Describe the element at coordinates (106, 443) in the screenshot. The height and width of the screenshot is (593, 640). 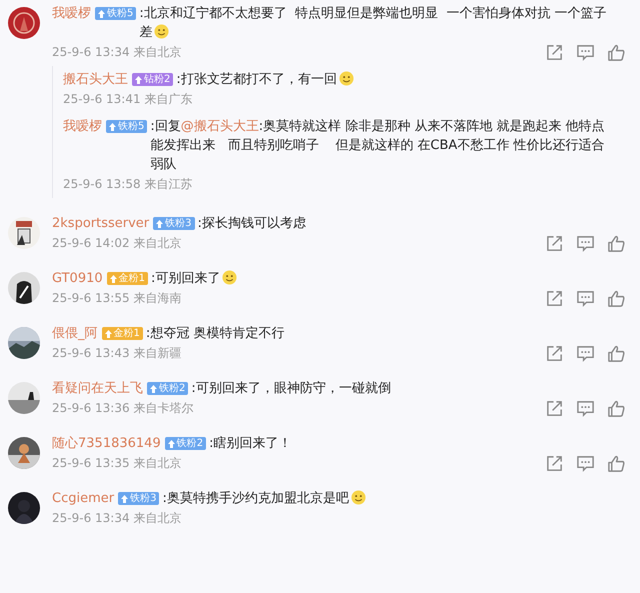
I see `user-name: 随心7351836149` at that location.